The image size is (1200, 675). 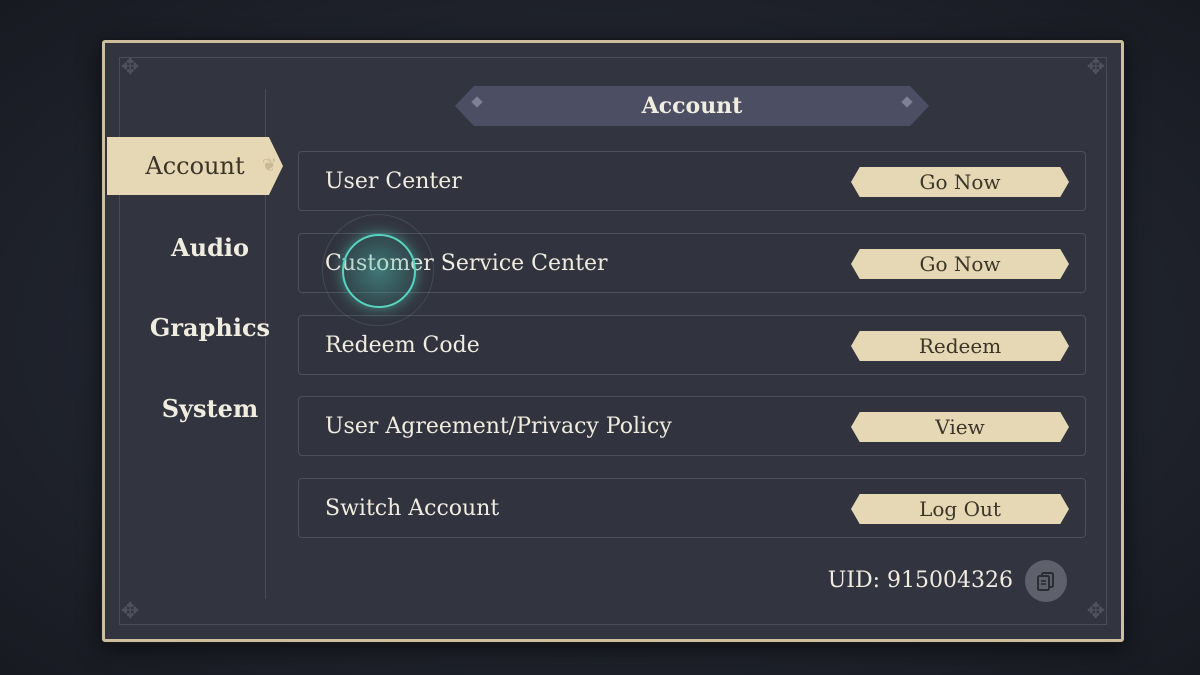 What do you see at coordinates (692, 106) in the screenshot?
I see `page-title: Account` at bounding box center [692, 106].